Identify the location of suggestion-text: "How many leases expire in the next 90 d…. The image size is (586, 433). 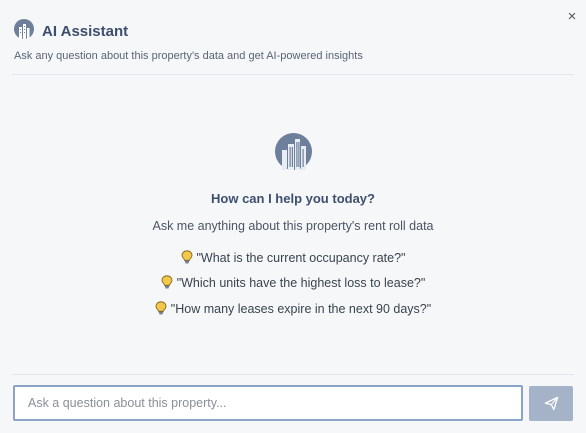
(301, 309).